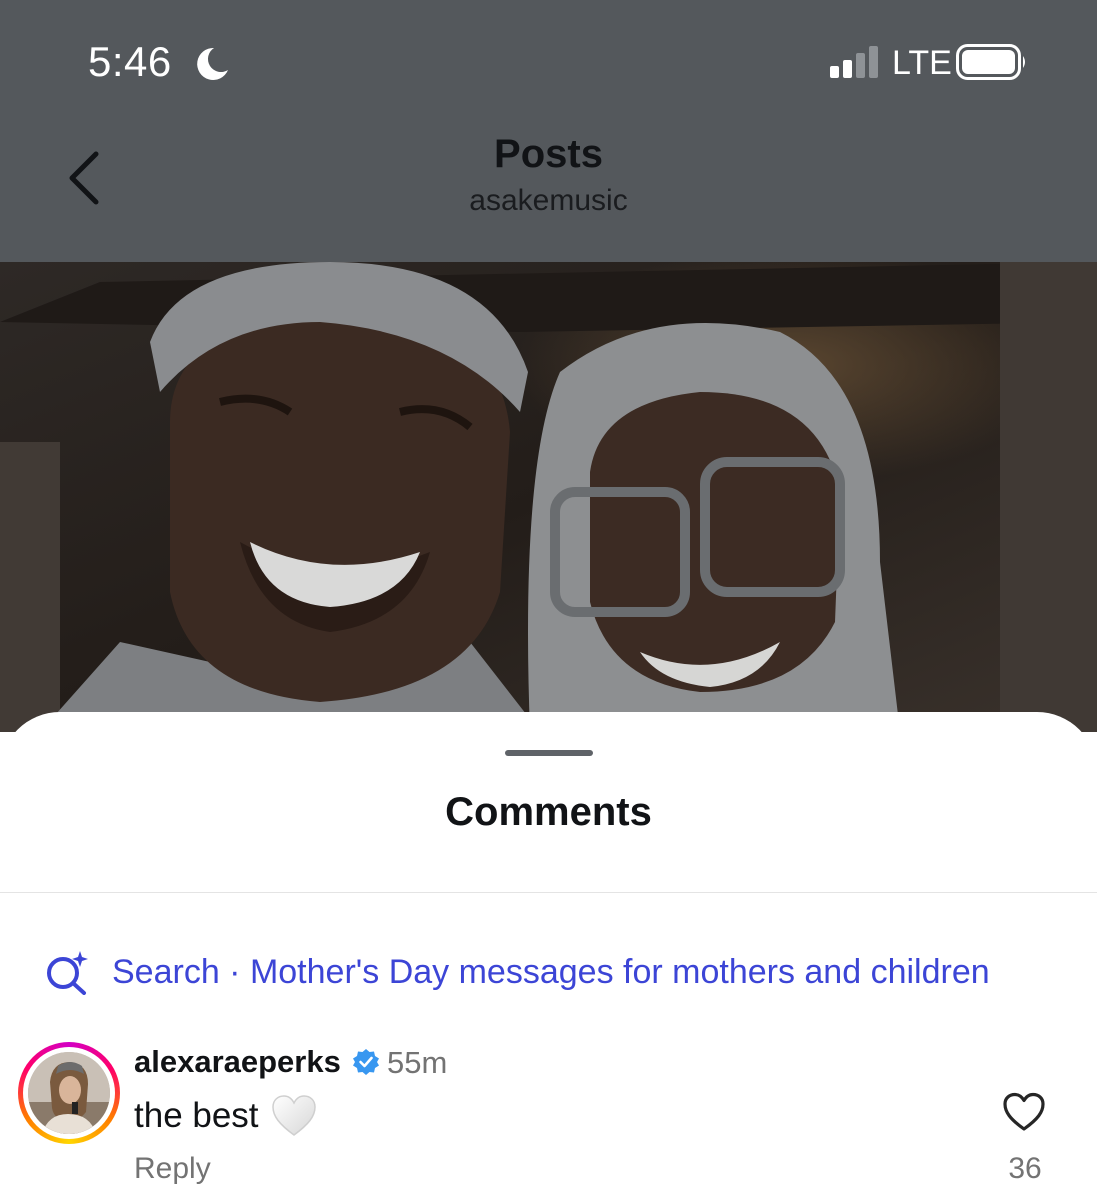  I want to click on page-subtitle: asakemusic, so click(548, 201).